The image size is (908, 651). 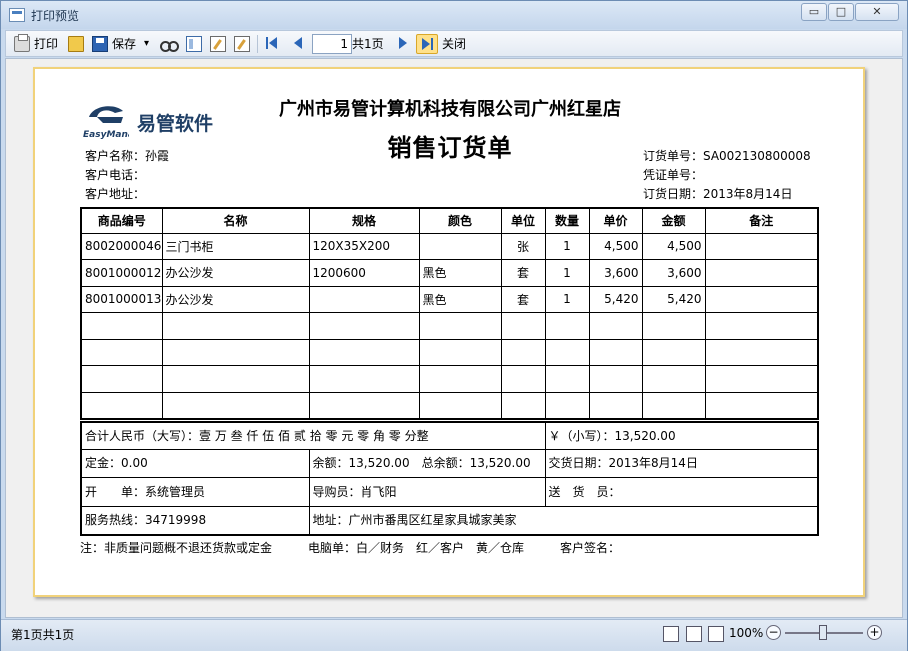 I want to click on column-header: 备注, so click(x=761, y=220).